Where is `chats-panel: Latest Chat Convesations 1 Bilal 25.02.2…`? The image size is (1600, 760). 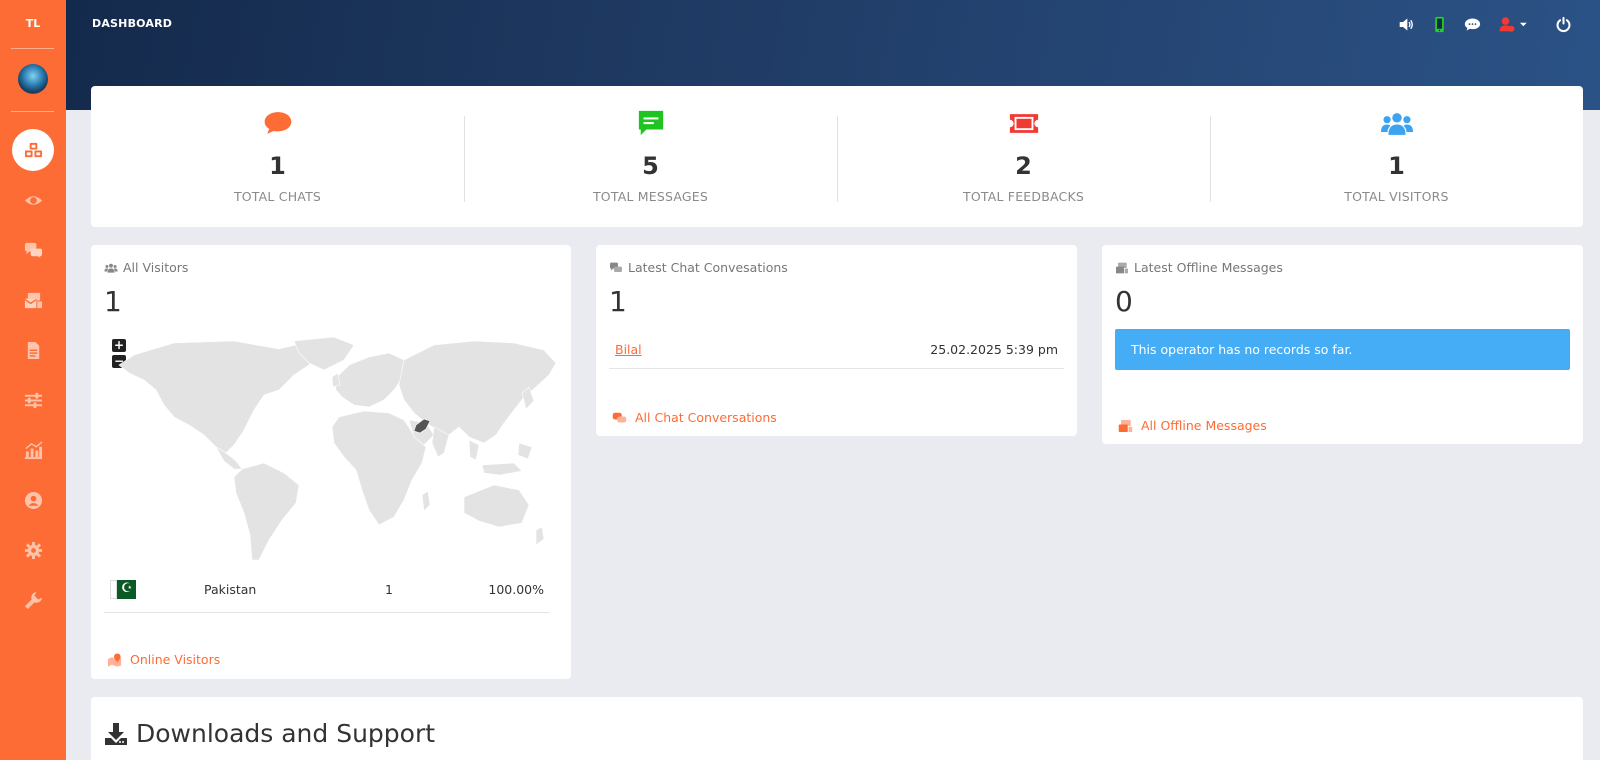 chats-panel: Latest Chat Convesations 1 Bilal 25.02.2… is located at coordinates (836, 340).